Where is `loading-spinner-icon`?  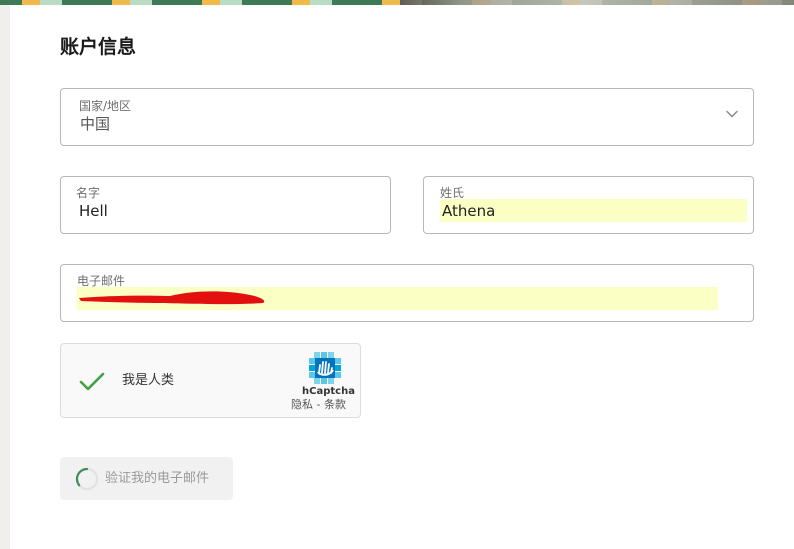 loading-spinner-icon is located at coordinates (87, 479).